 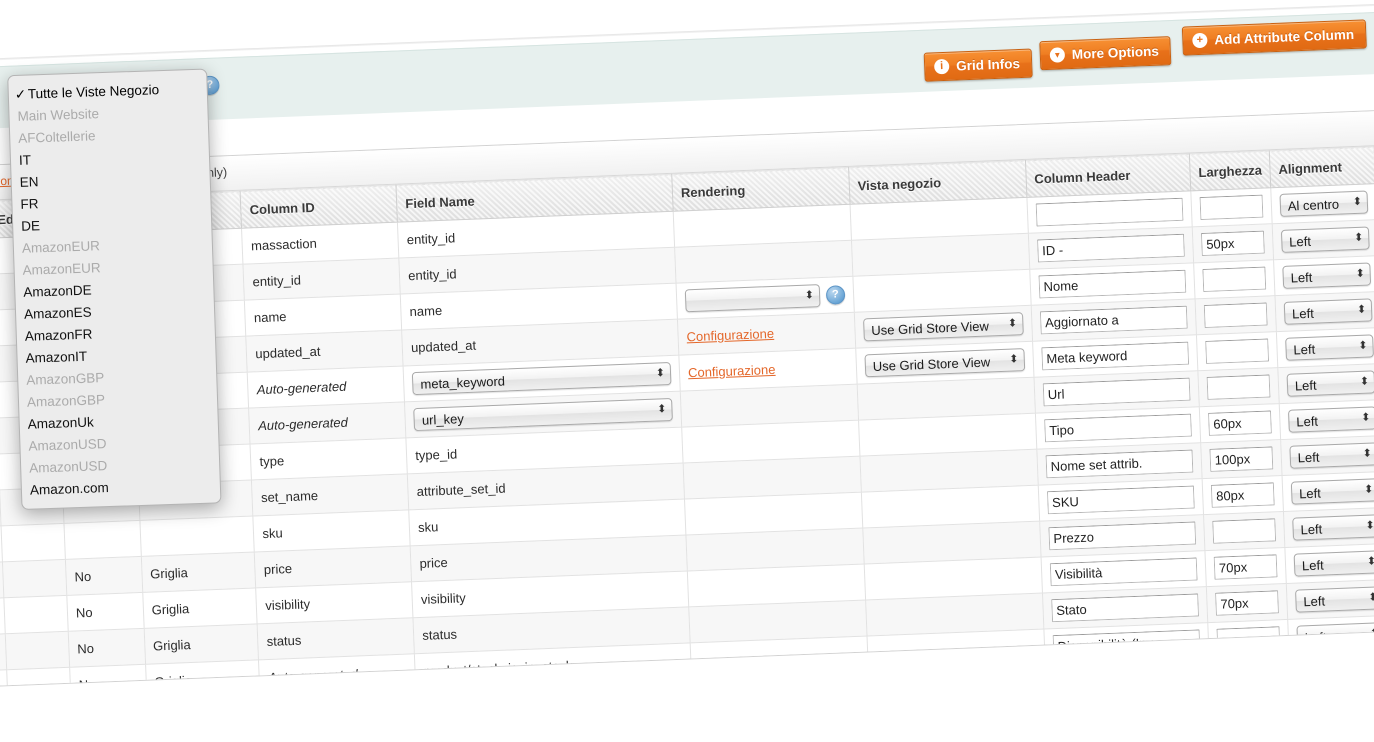 I want to click on store-item-label: AmazonUSD, so click(x=67, y=445).